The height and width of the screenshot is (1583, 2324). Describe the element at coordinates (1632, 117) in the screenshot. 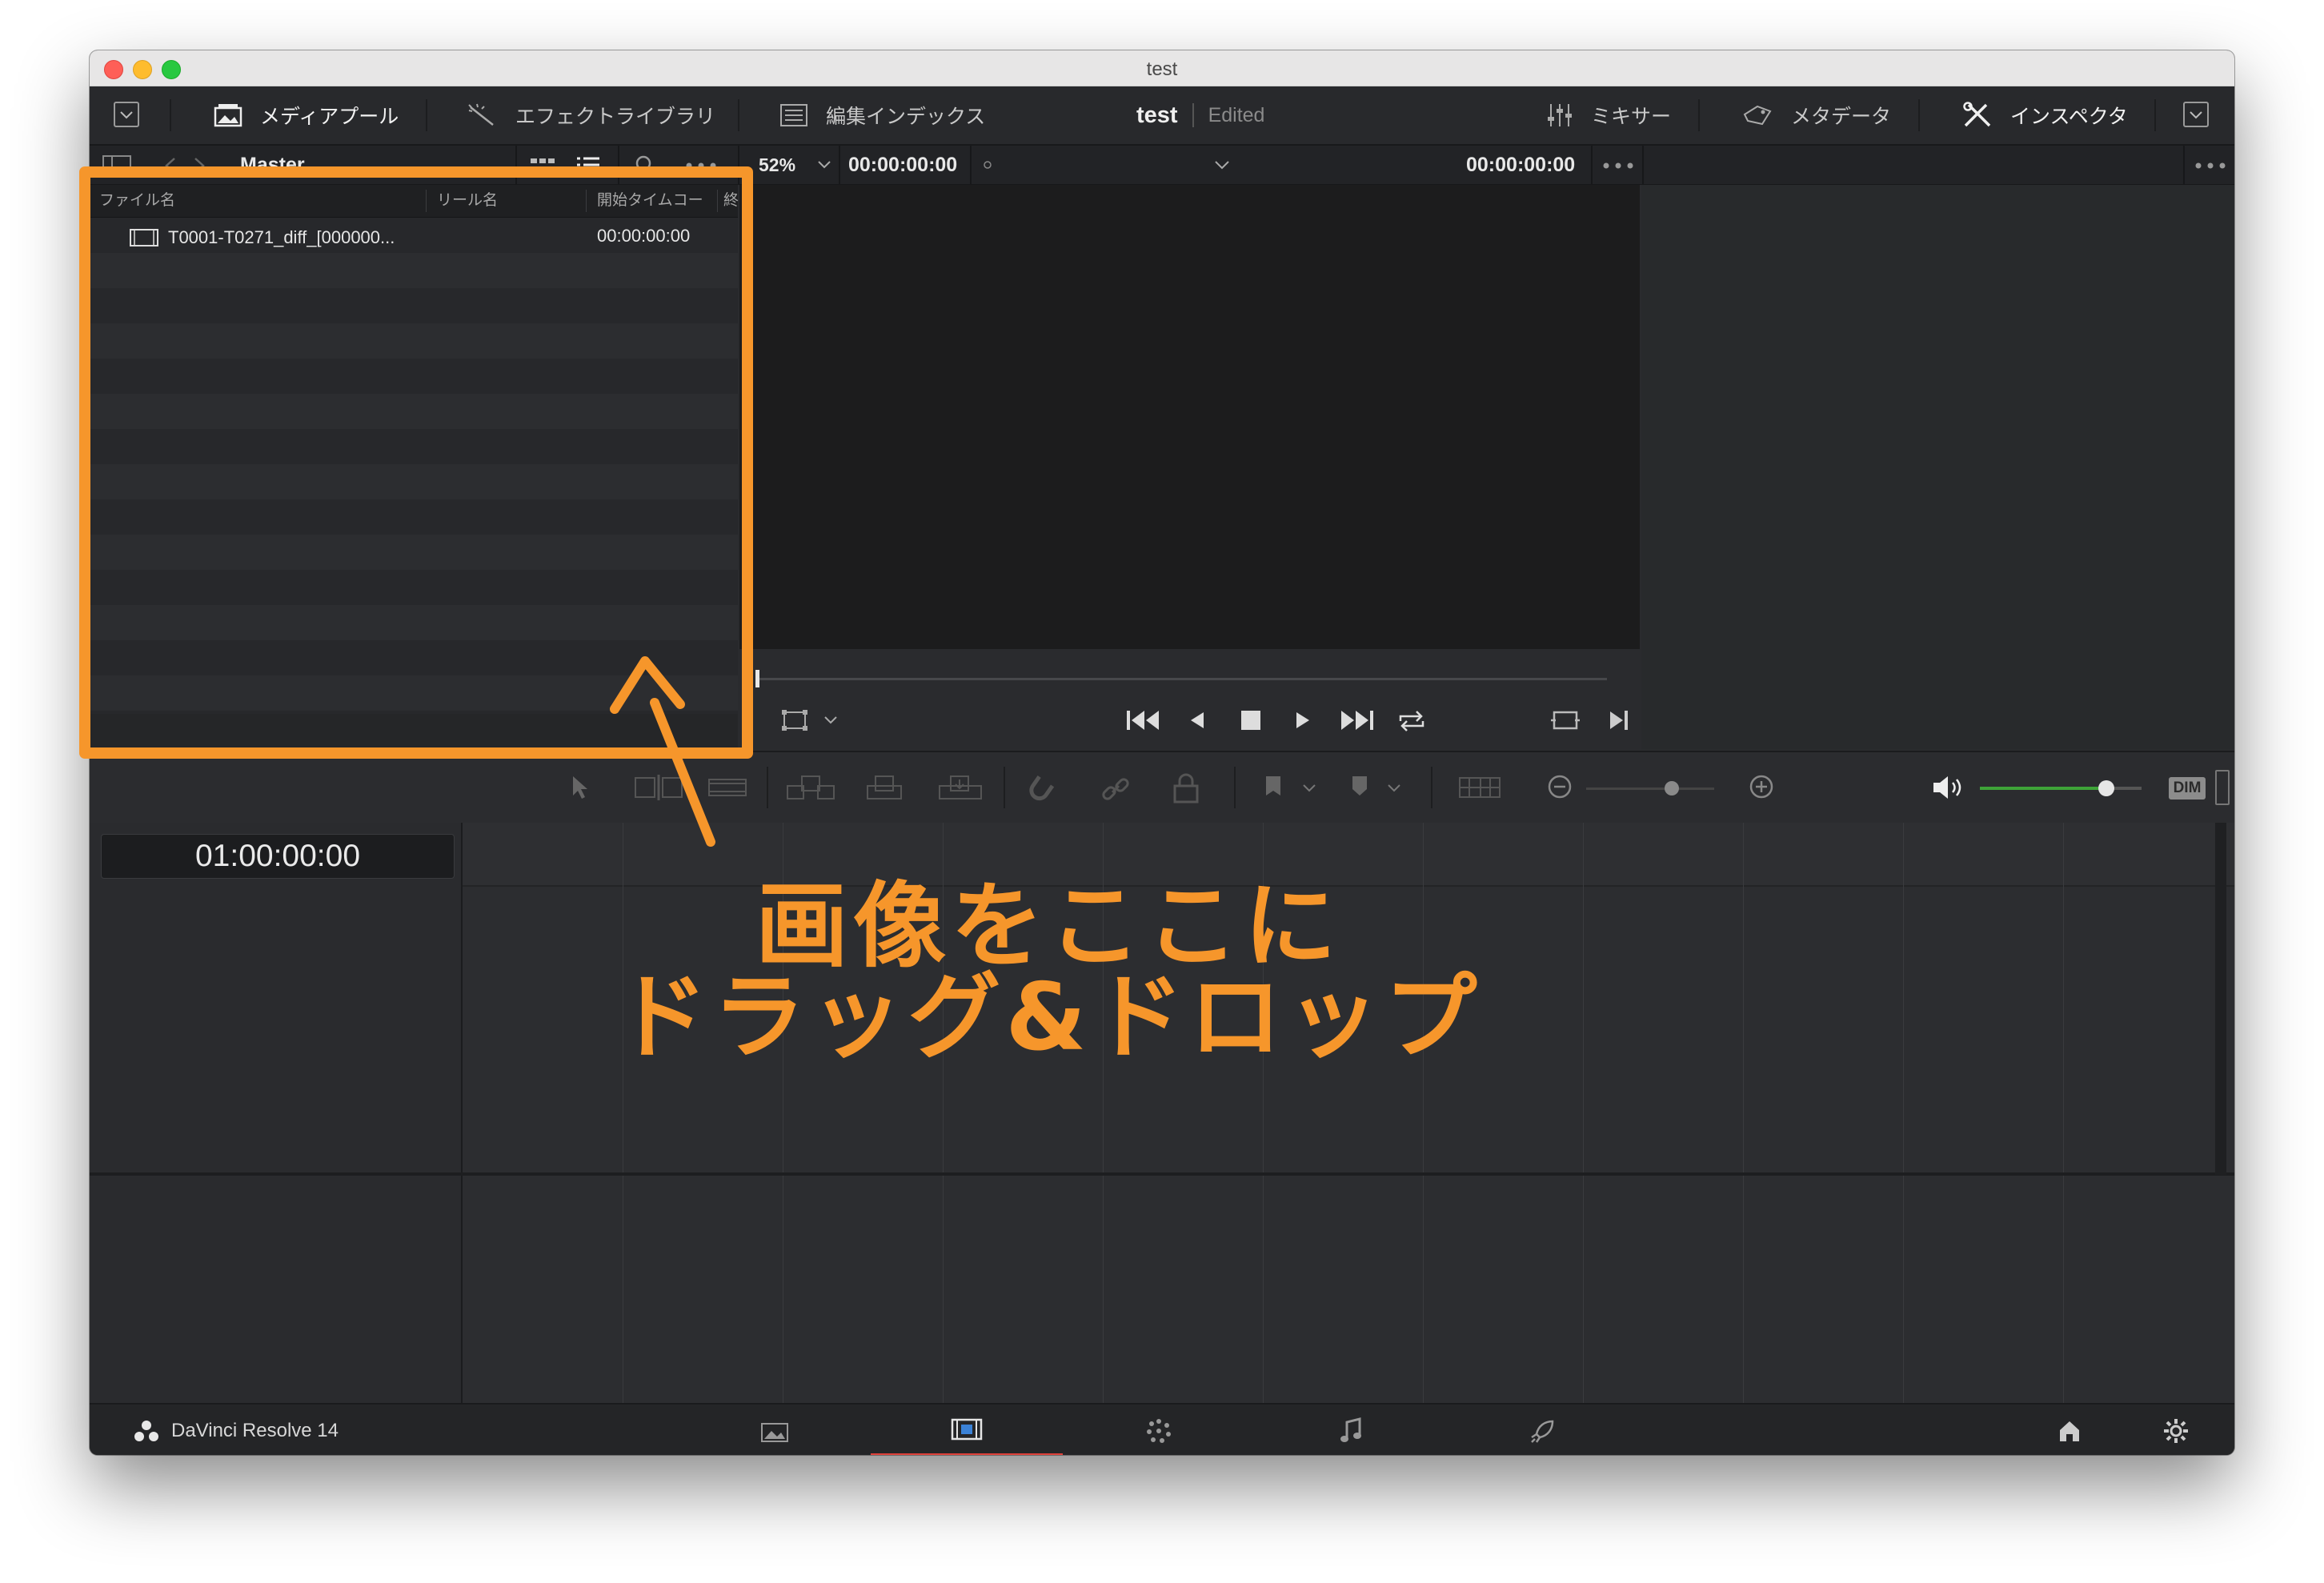

I see `mixer-label: ミキサー` at that location.